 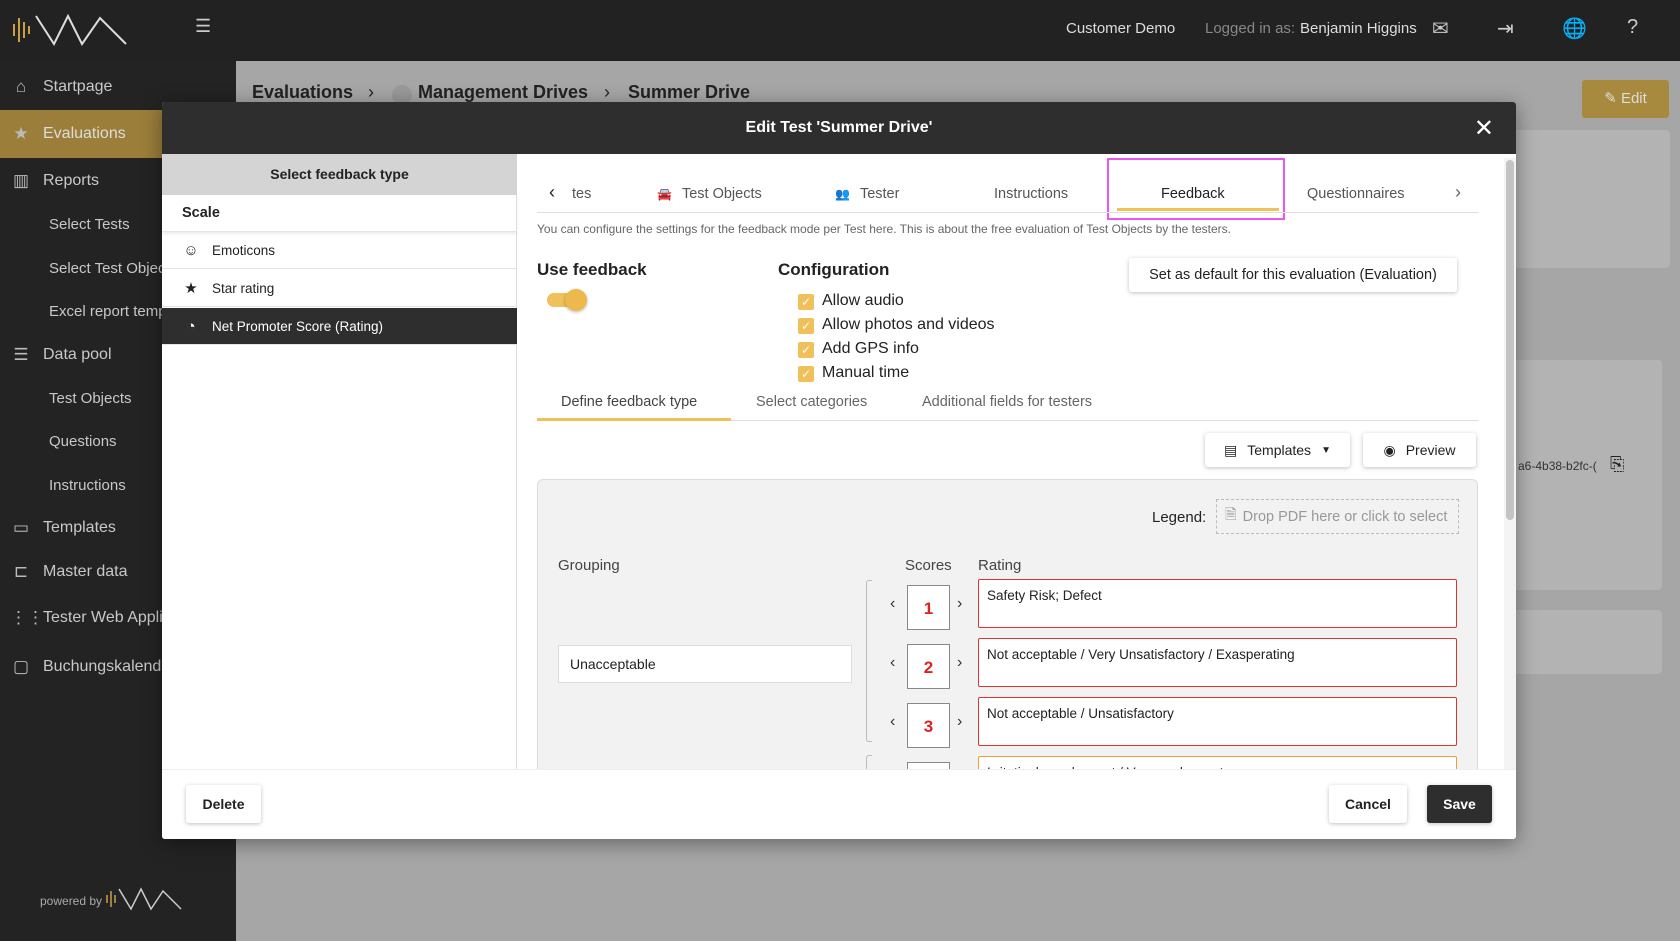 I want to click on mail-icon: ✉, so click(x=1440, y=28).